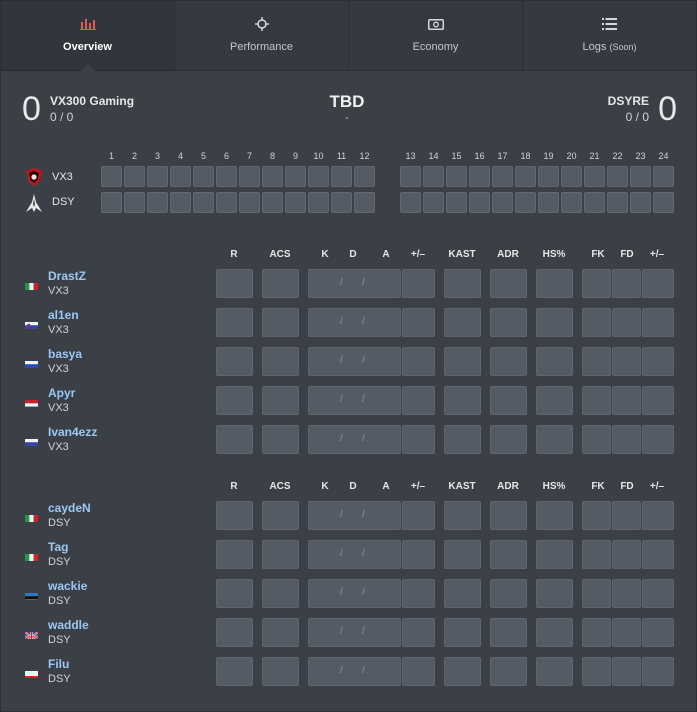 The image size is (697, 712). I want to click on russia-flag-icon, so click(31, 441).